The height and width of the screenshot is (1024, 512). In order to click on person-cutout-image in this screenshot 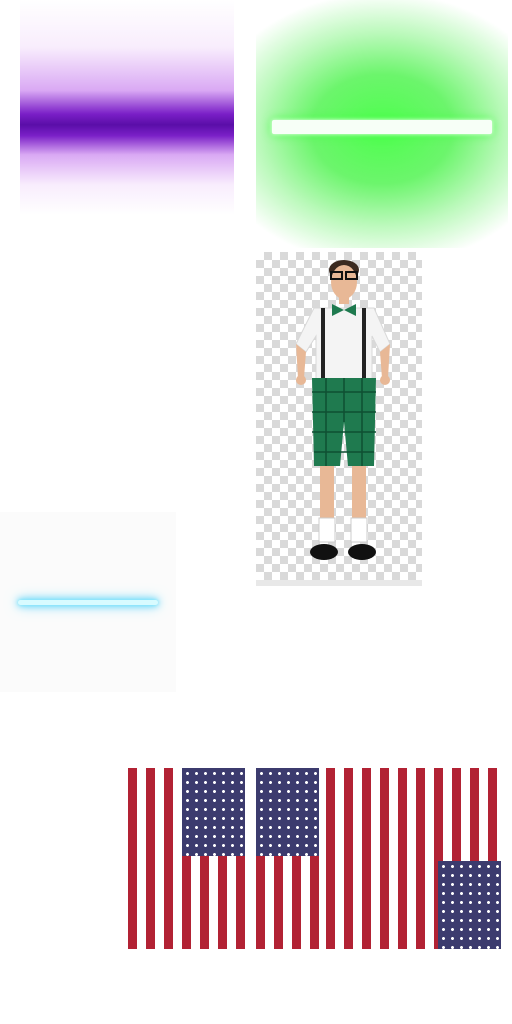, I will do `click(339, 419)`.